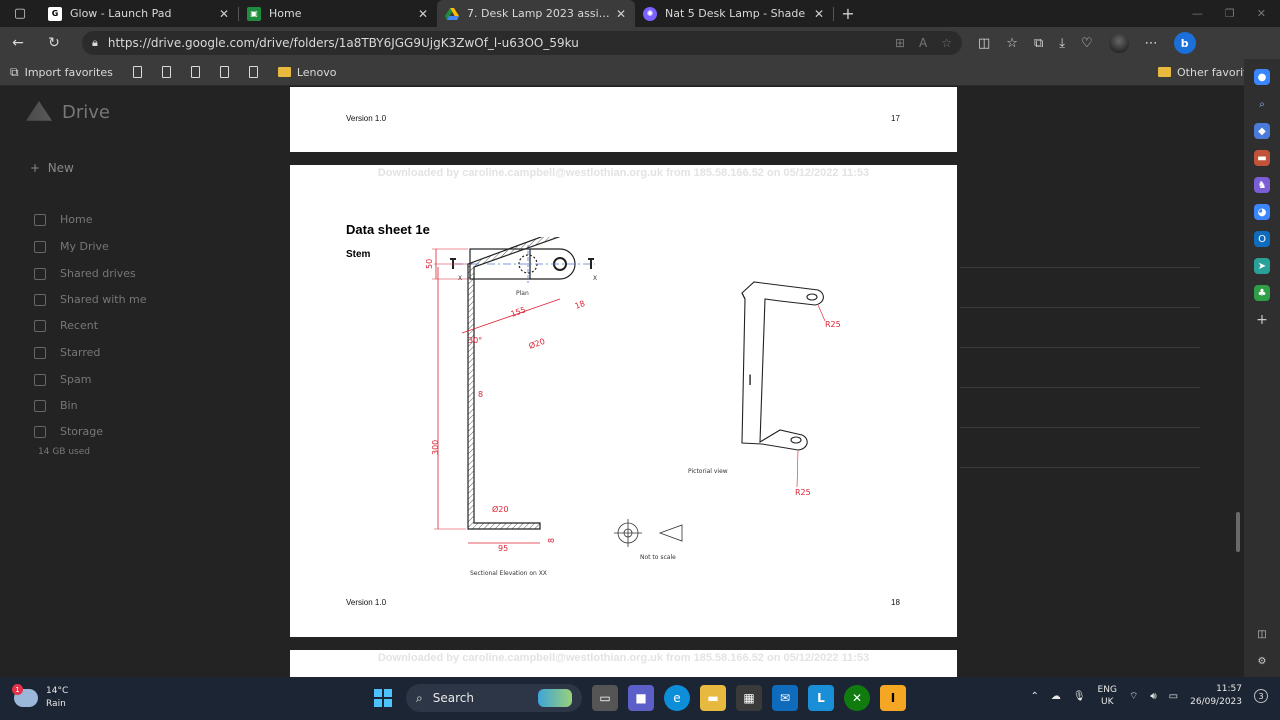 The image size is (1280, 720). Describe the element at coordinates (55, 13) in the screenshot. I see `glow-icon: G` at that location.